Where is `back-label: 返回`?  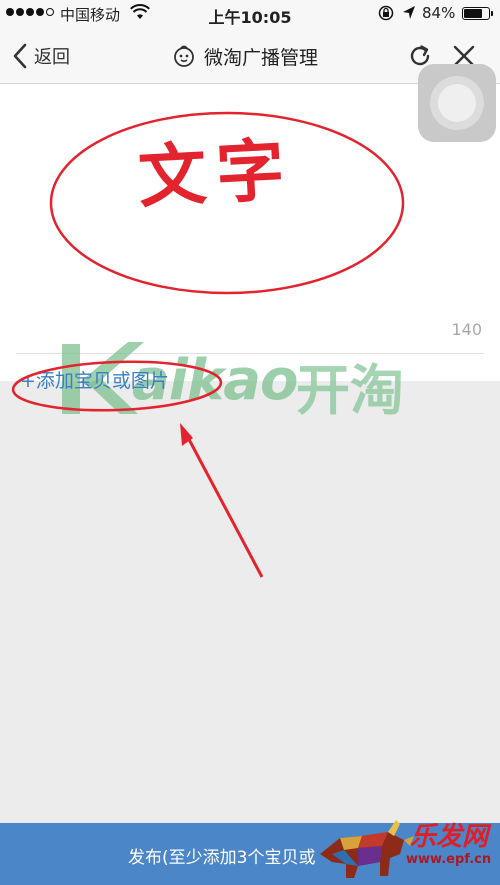
back-label: 返回 is located at coordinates (52, 57).